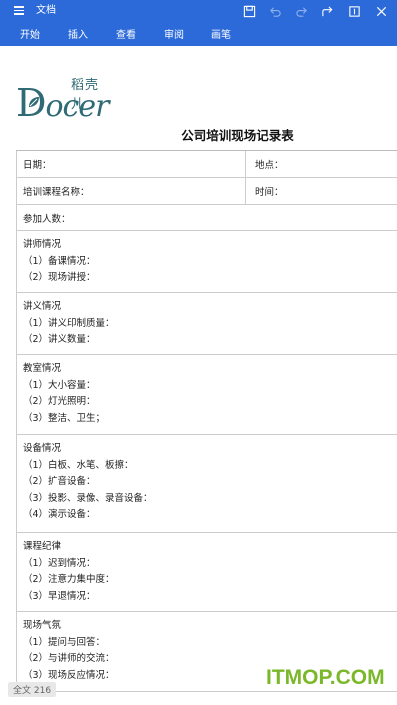 Image resolution: width=397 pixels, height=705 pixels. I want to click on section-item: （2）讲义数量：, so click(59, 339).